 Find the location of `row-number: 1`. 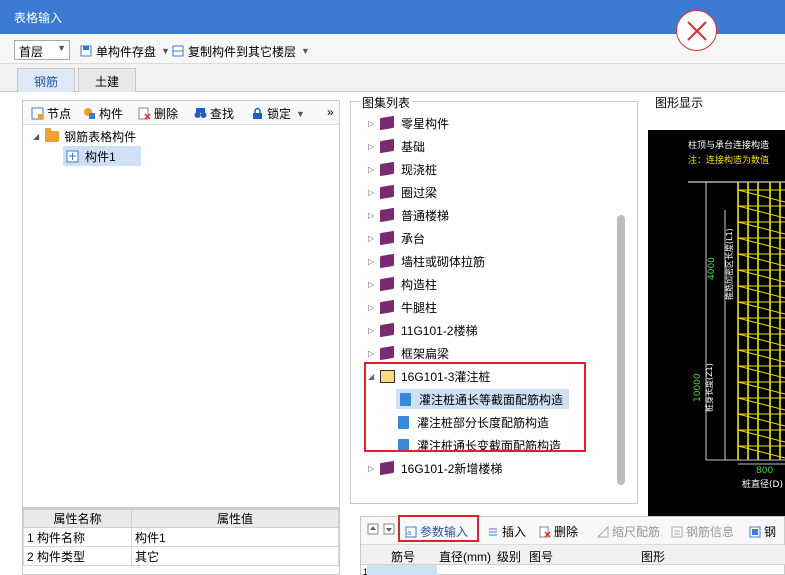

row-number: 1 is located at coordinates (30, 537).